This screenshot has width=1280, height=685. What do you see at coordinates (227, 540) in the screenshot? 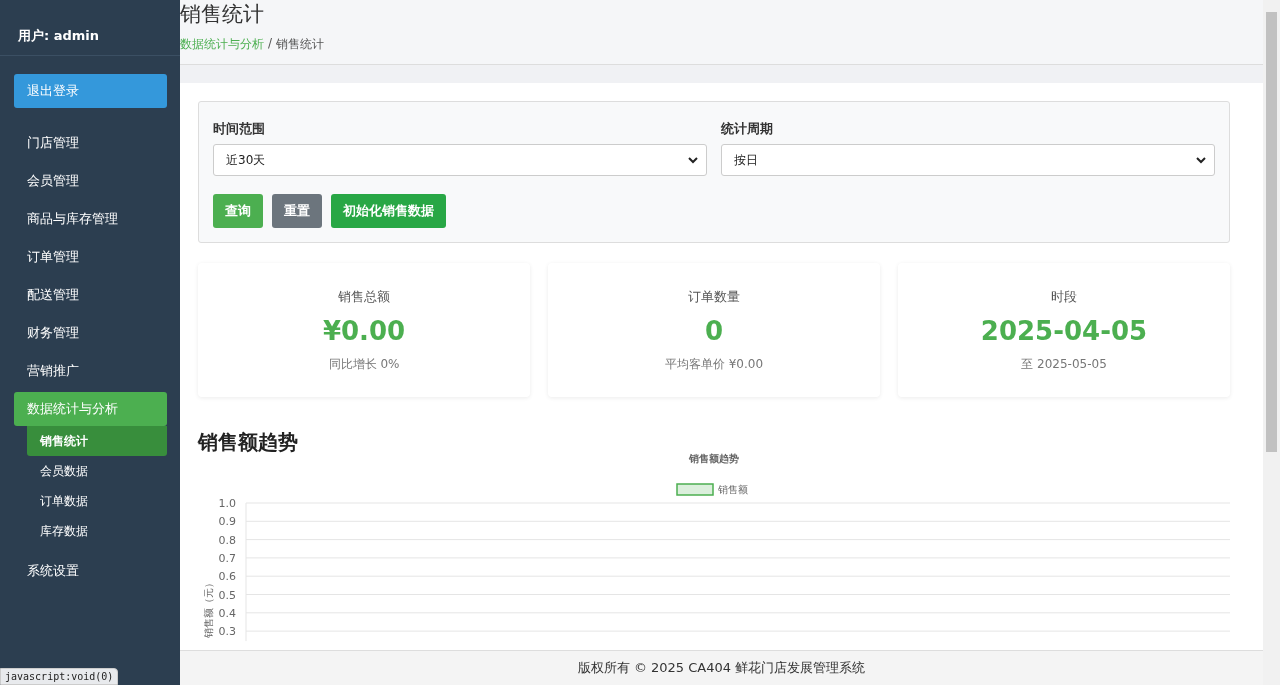
I see `y-tick-label: 0.8` at bounding box center [227, 540].